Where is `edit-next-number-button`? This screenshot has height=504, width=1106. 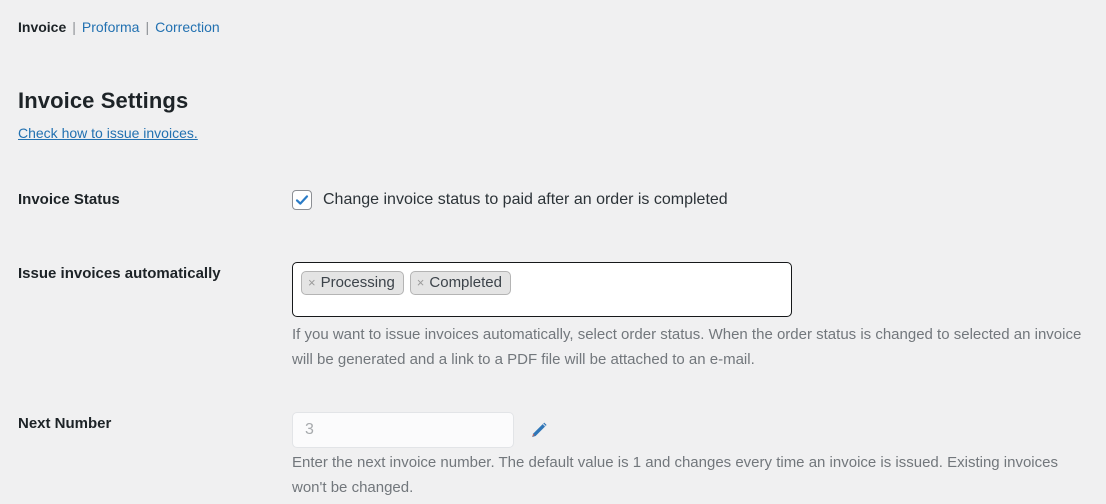
edit-next-number-button is located at coordinates (538, 430).